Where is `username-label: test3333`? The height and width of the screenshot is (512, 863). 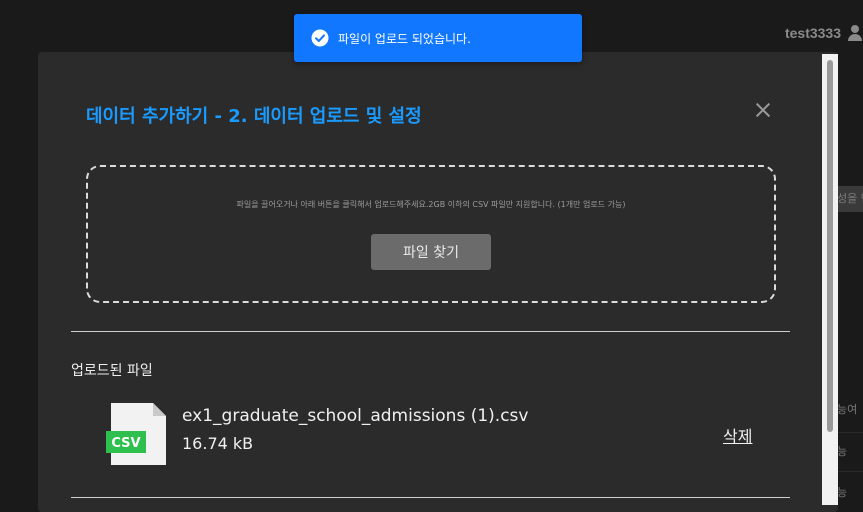
username-label: test3333 is located at coordinates (812, 33).